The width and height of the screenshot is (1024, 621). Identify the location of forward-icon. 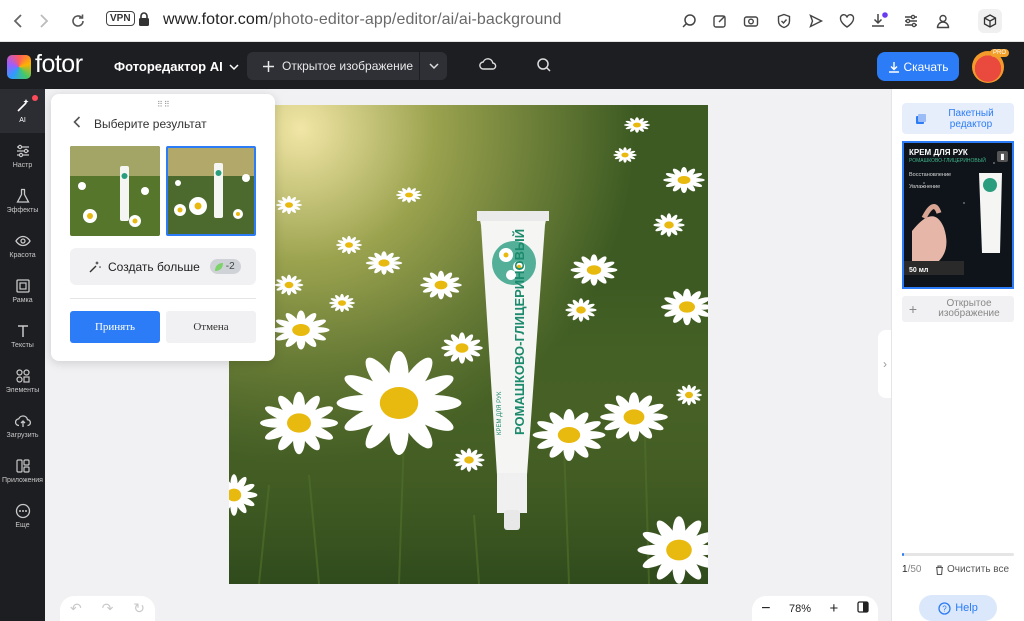
(44, 21).